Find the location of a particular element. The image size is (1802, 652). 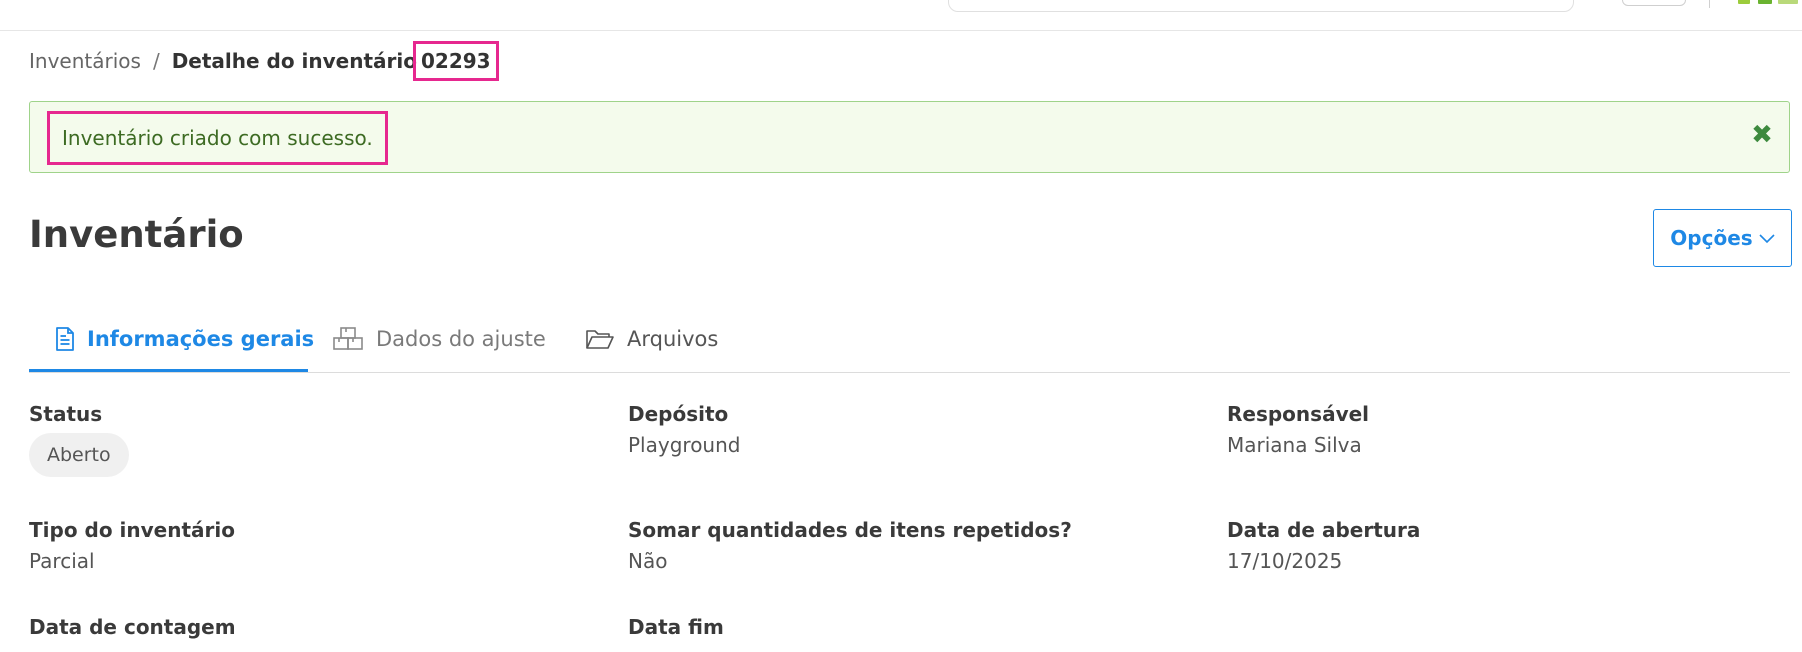

brand-logo is located at coordinates (1770, 3).